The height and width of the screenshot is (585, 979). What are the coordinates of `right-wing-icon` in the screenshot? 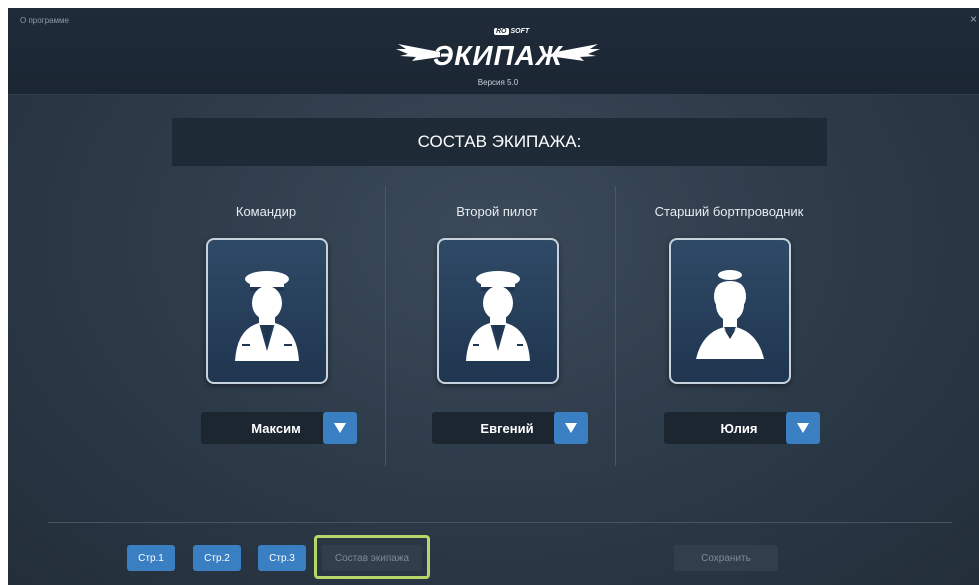 It's located at (578, 52).